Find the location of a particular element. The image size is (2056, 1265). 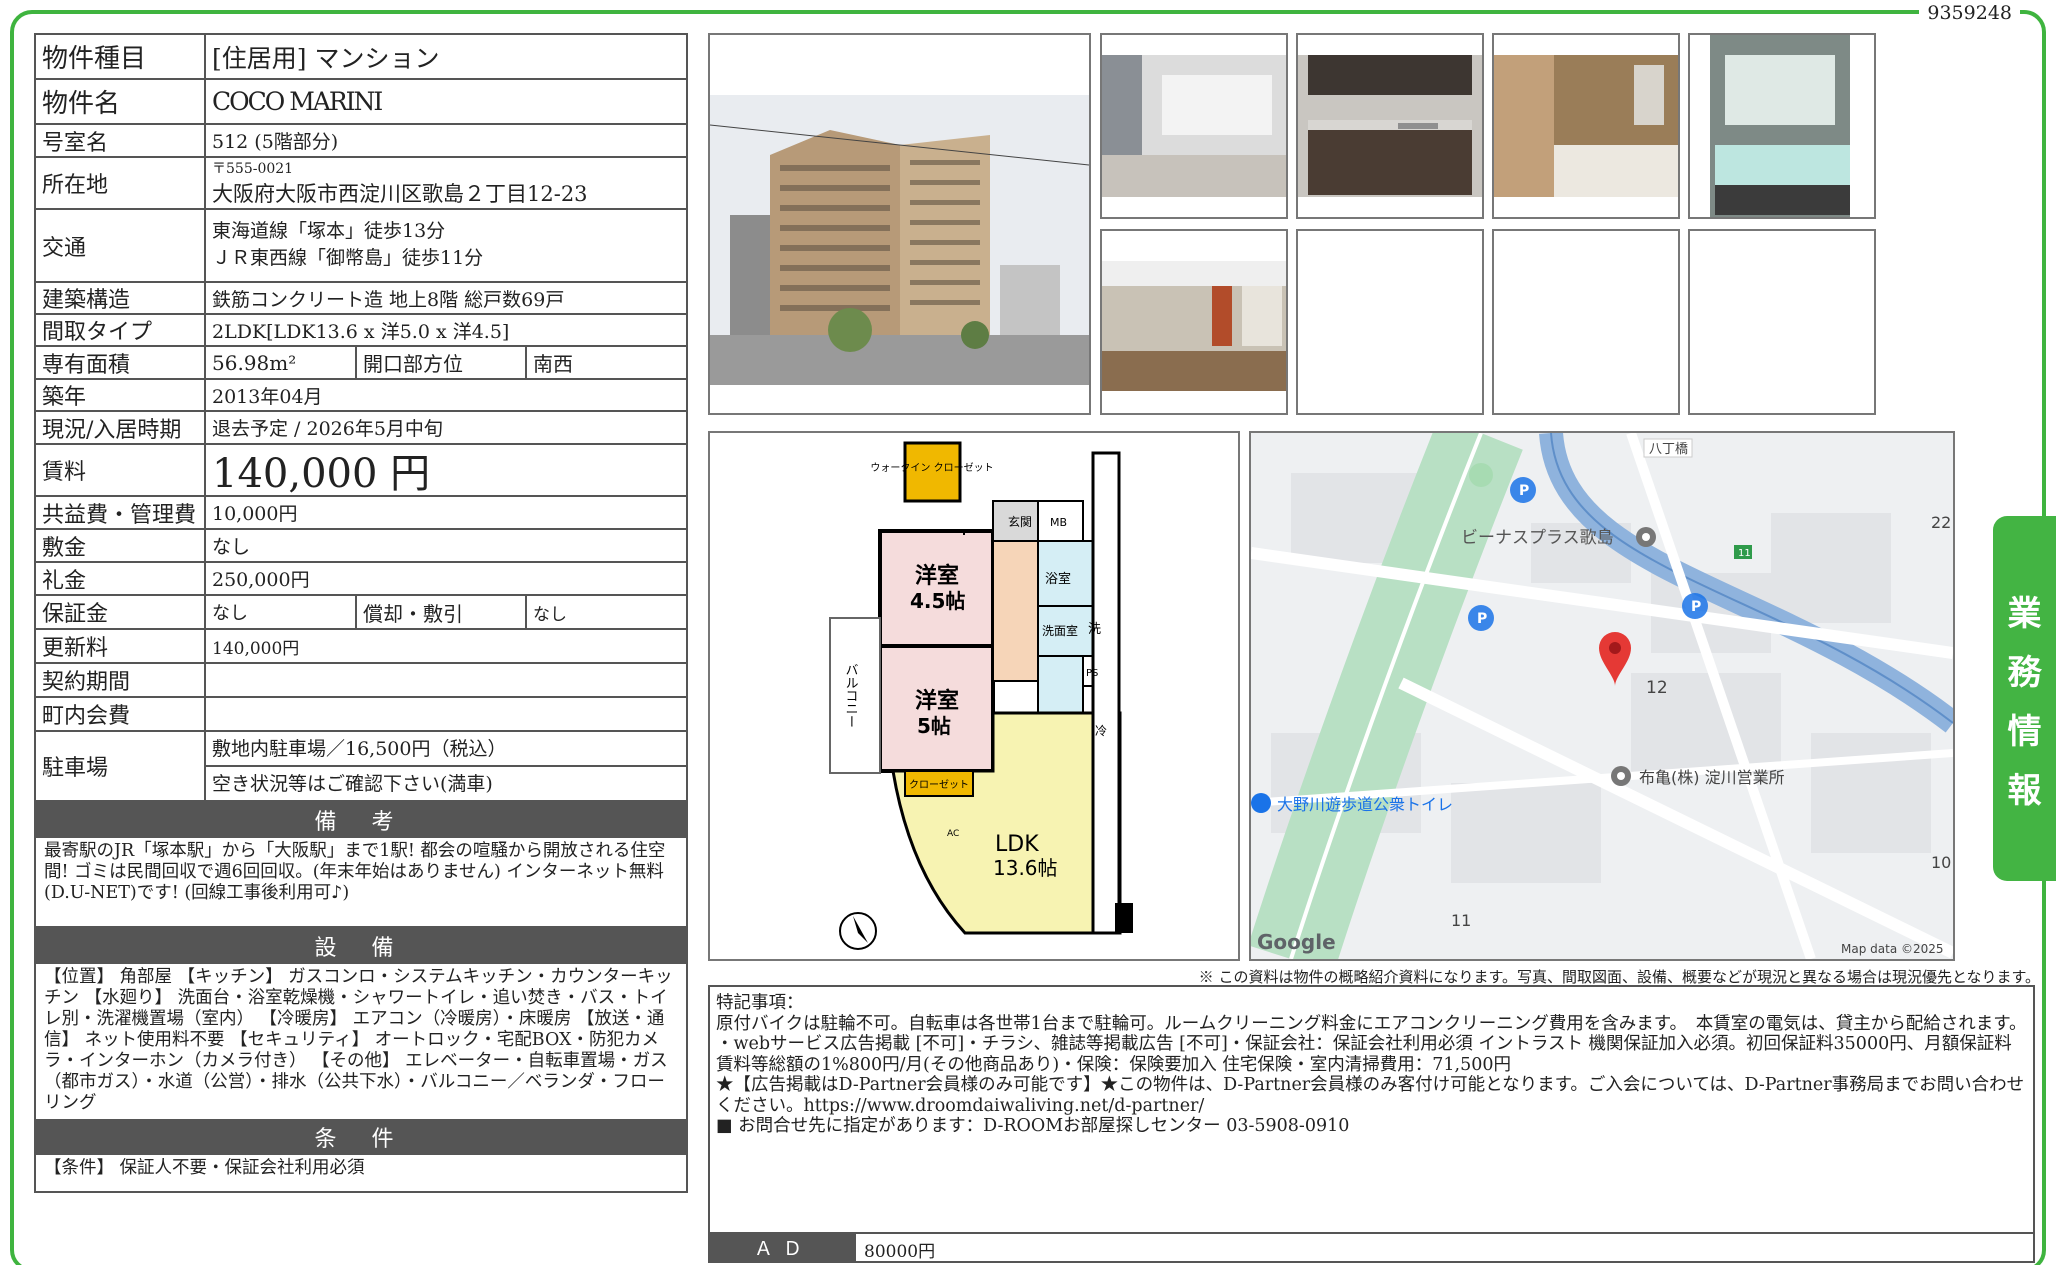

conditions-text: 【条件】 保証人不要・保証会社利用必須 is located at coordinates (204, 1168).